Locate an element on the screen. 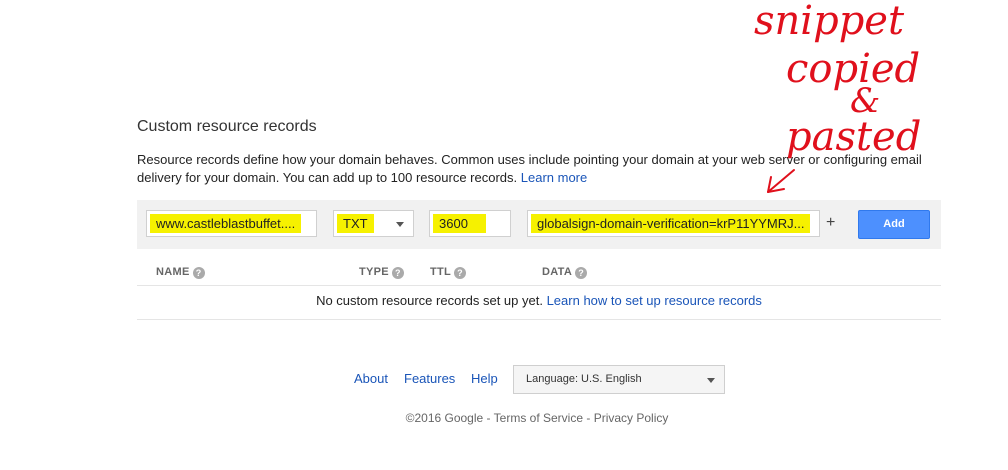 This screenshot has width=1008, height=470. ttl-input: 3600 is located at coordinates (470, 223).